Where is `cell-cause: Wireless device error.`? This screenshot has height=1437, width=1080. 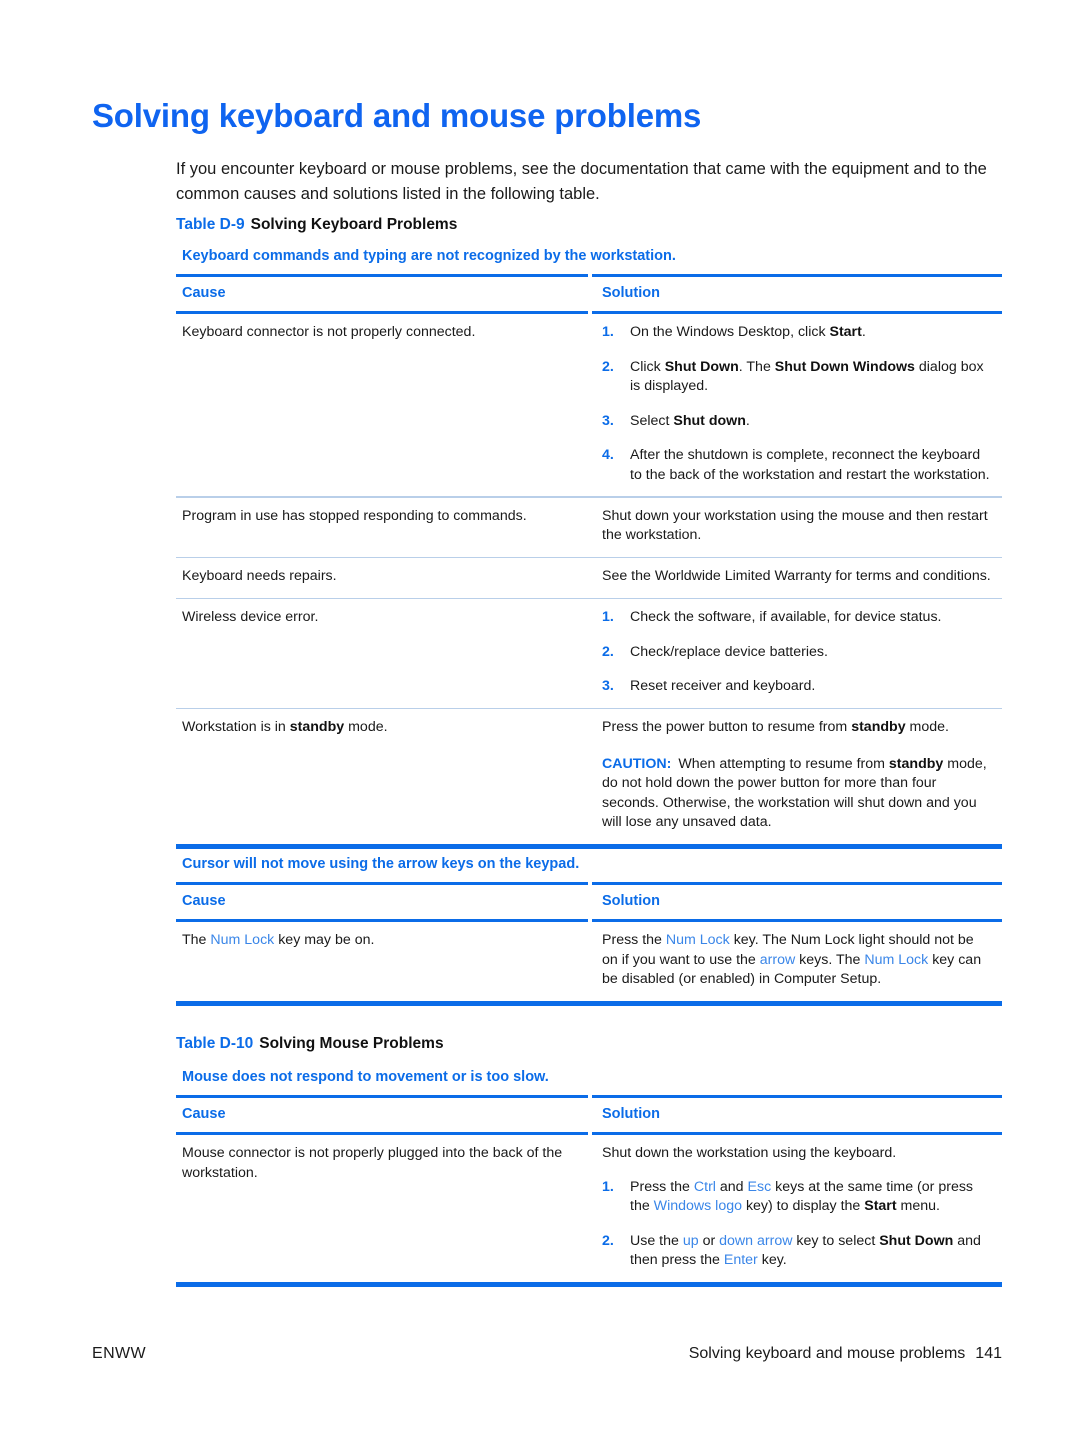
cell-cause: Wireless device error. is located at coordinates (382, 653).